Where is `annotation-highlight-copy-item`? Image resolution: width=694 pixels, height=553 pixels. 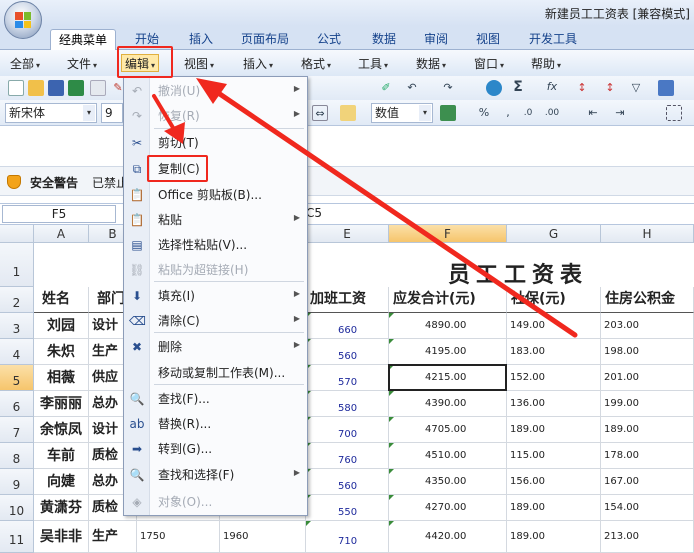 annotation-highlight-copy-item is located at coordinates (177, 168).